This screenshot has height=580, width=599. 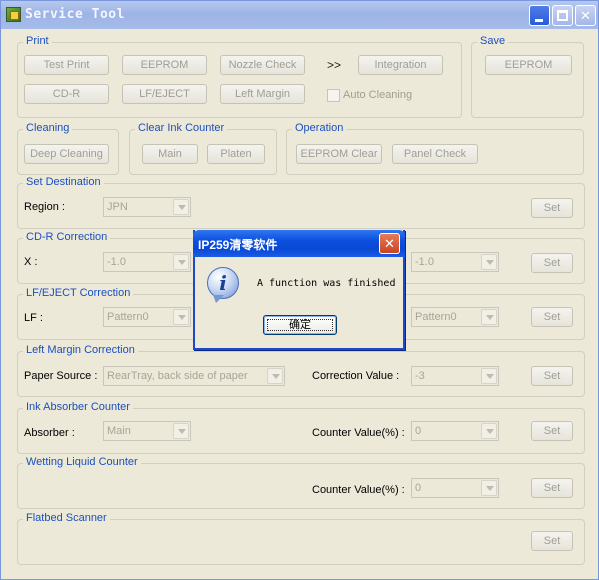 I want to click on cdr-print-button: CD-R, so click(x=66, y=94).